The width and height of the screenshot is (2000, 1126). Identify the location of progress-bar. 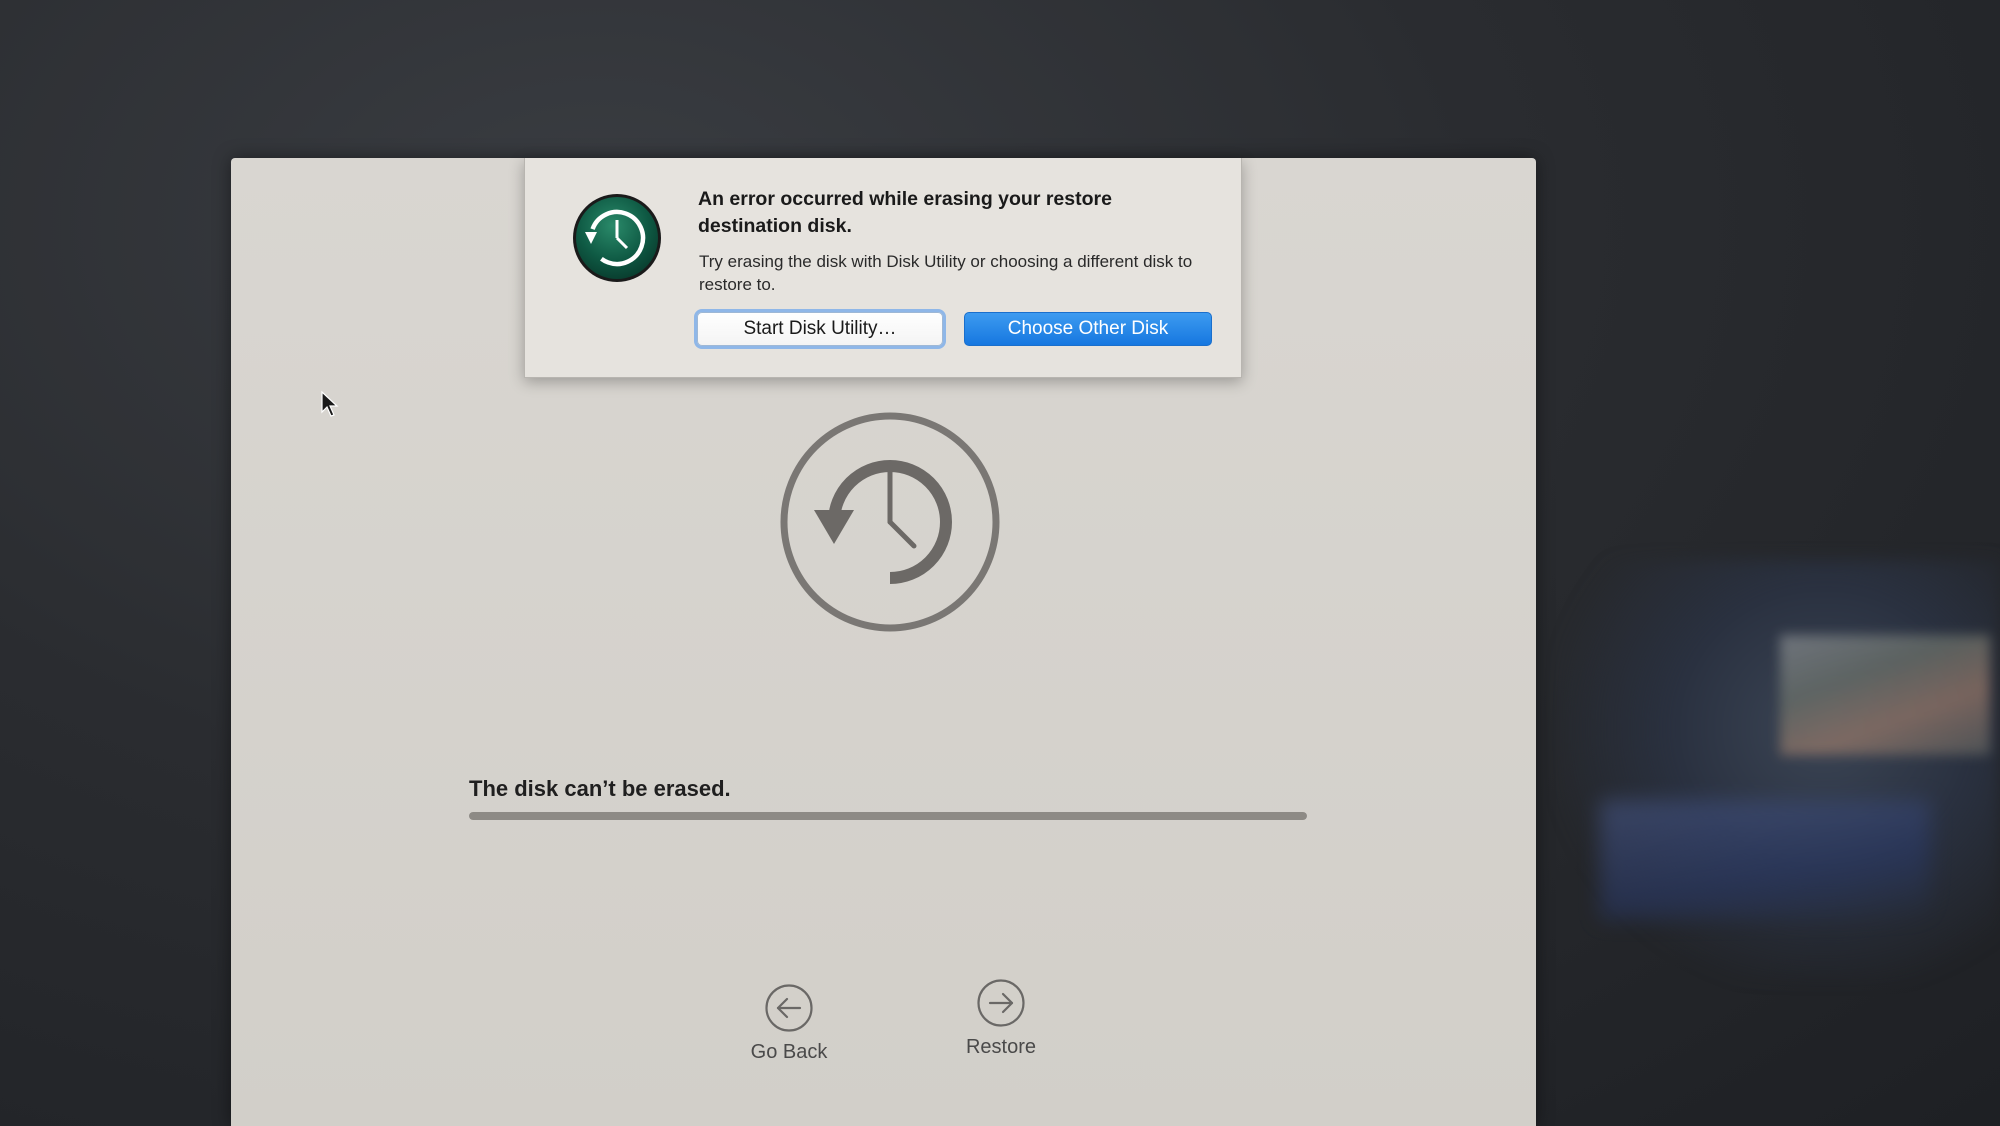
(888, 816).